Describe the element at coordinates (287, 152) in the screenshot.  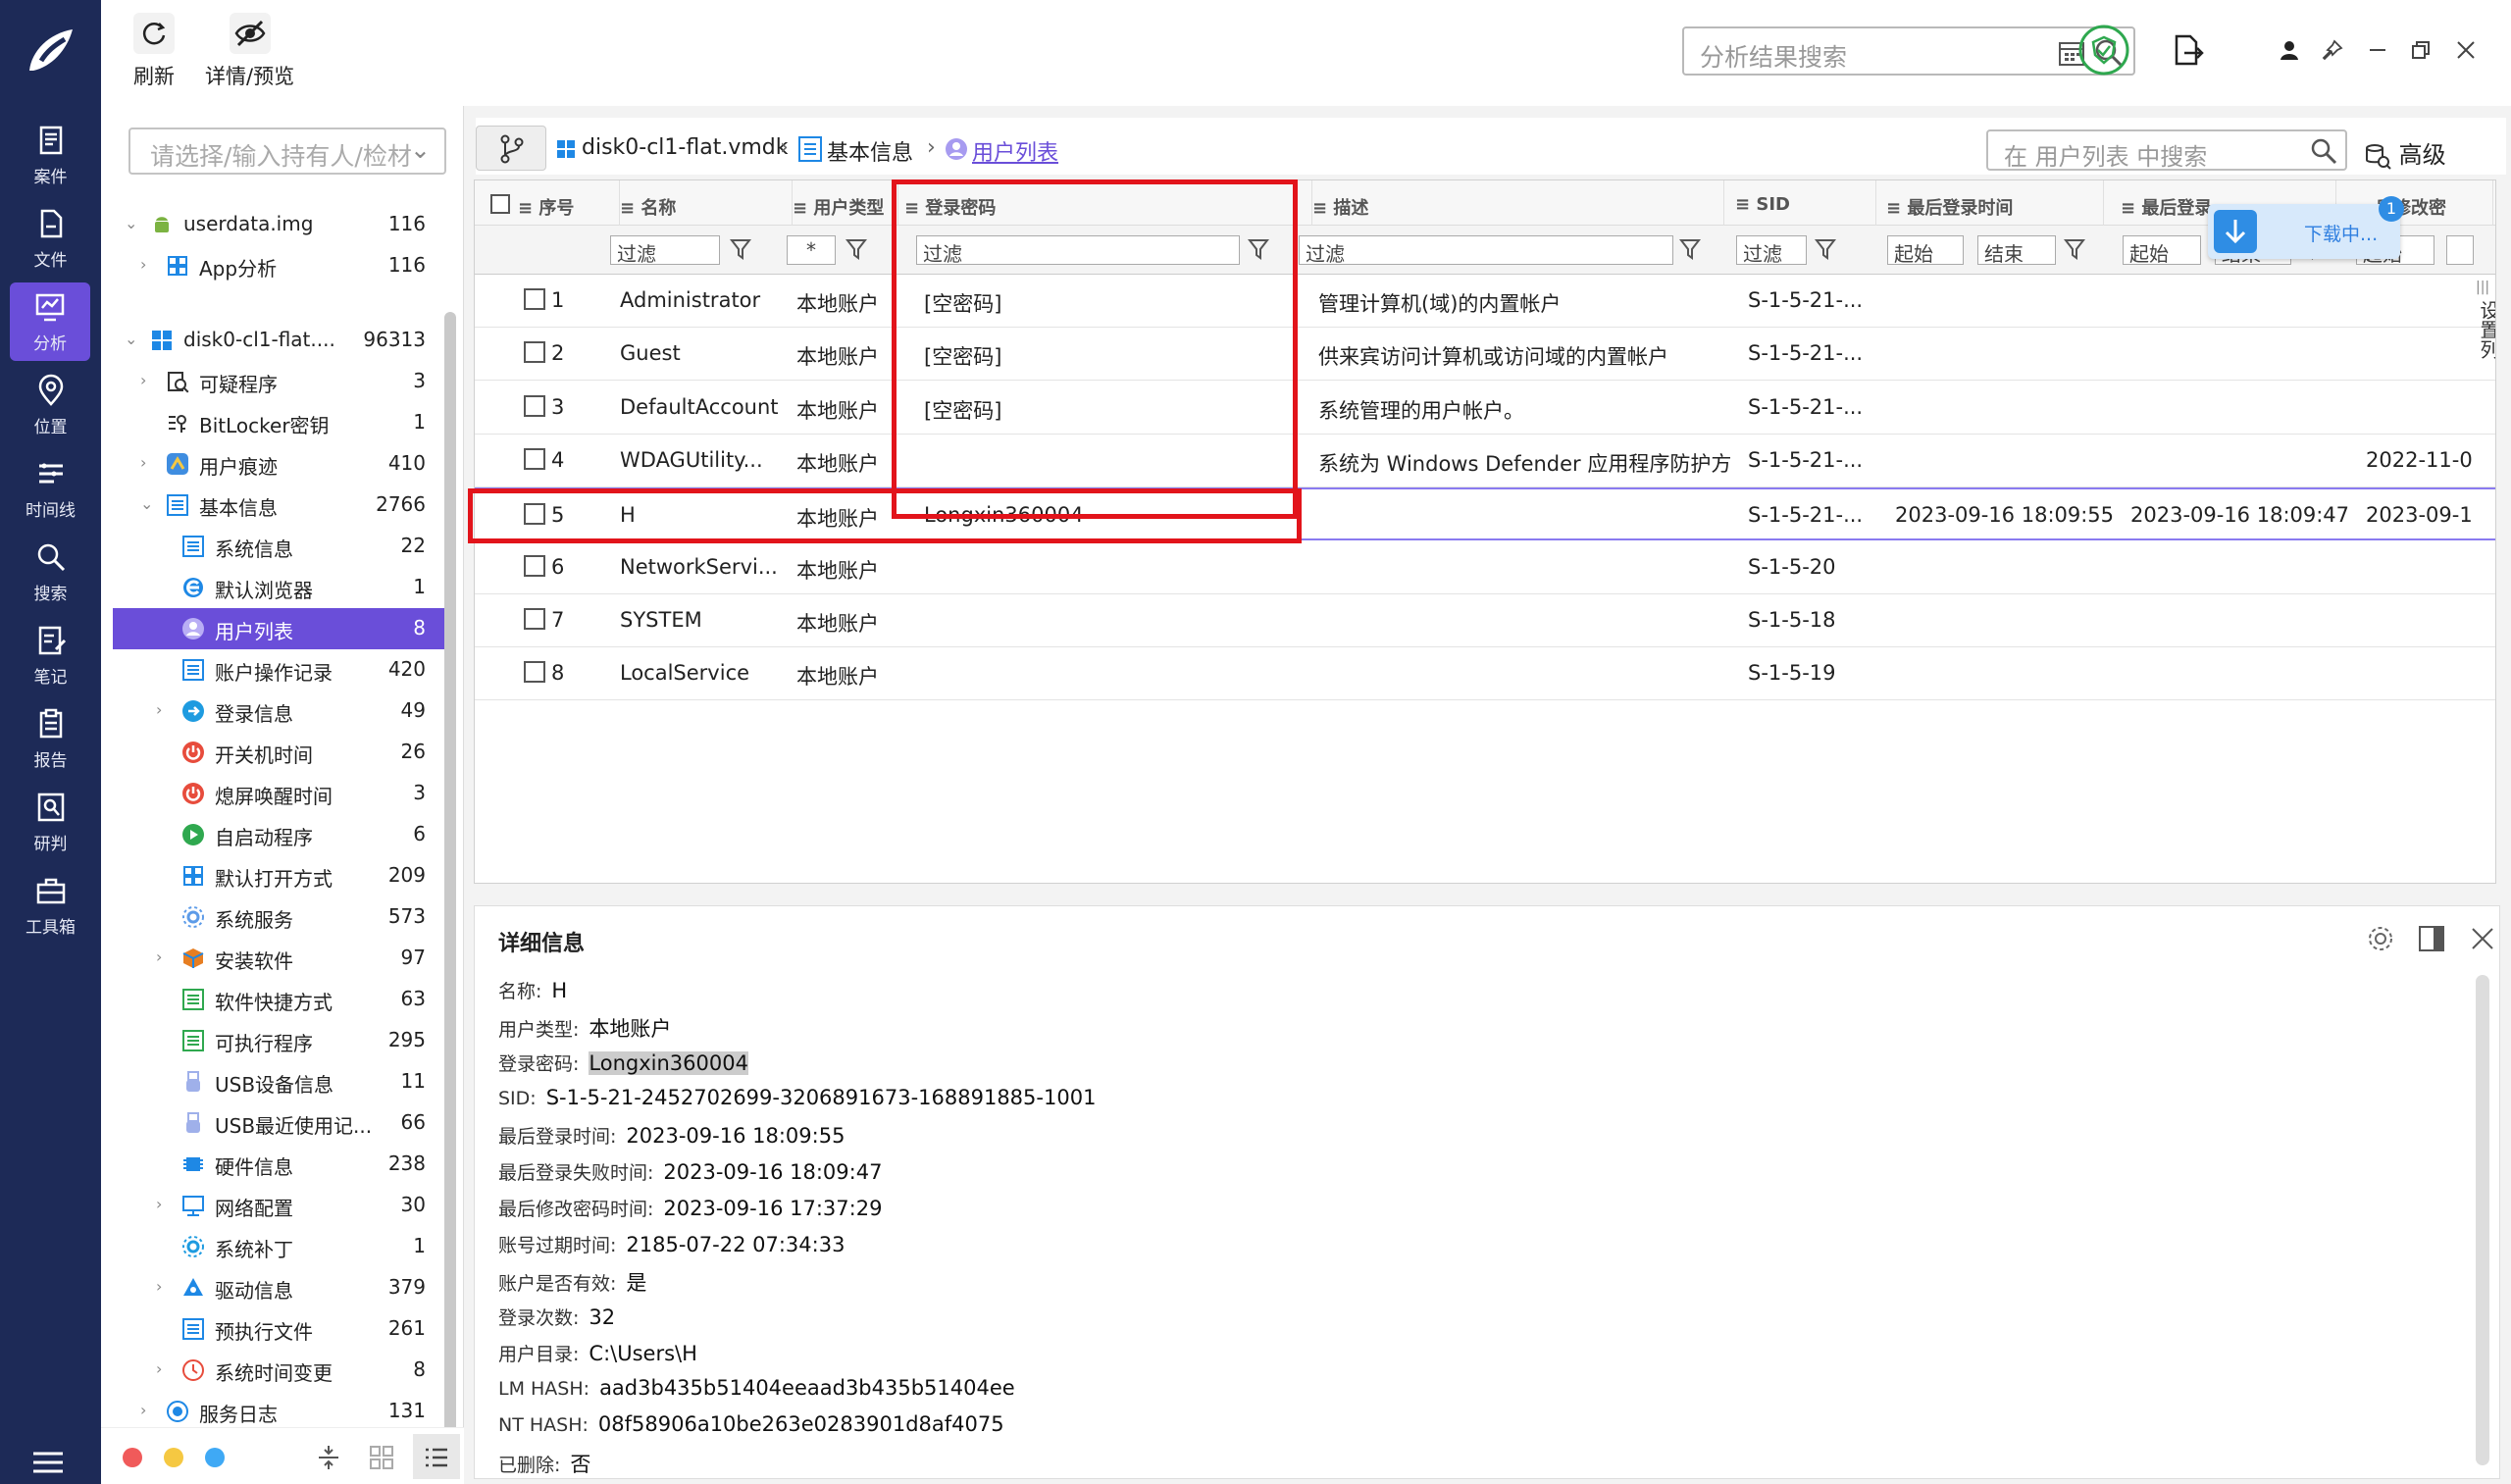
I see `holder-select: 请选择/输入持有人/检材 ⌄` at that location.